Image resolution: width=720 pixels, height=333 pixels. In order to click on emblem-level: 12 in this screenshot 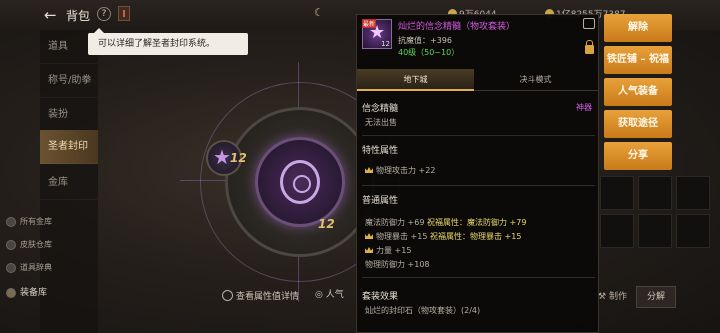, I will do `click(326, 224)`.